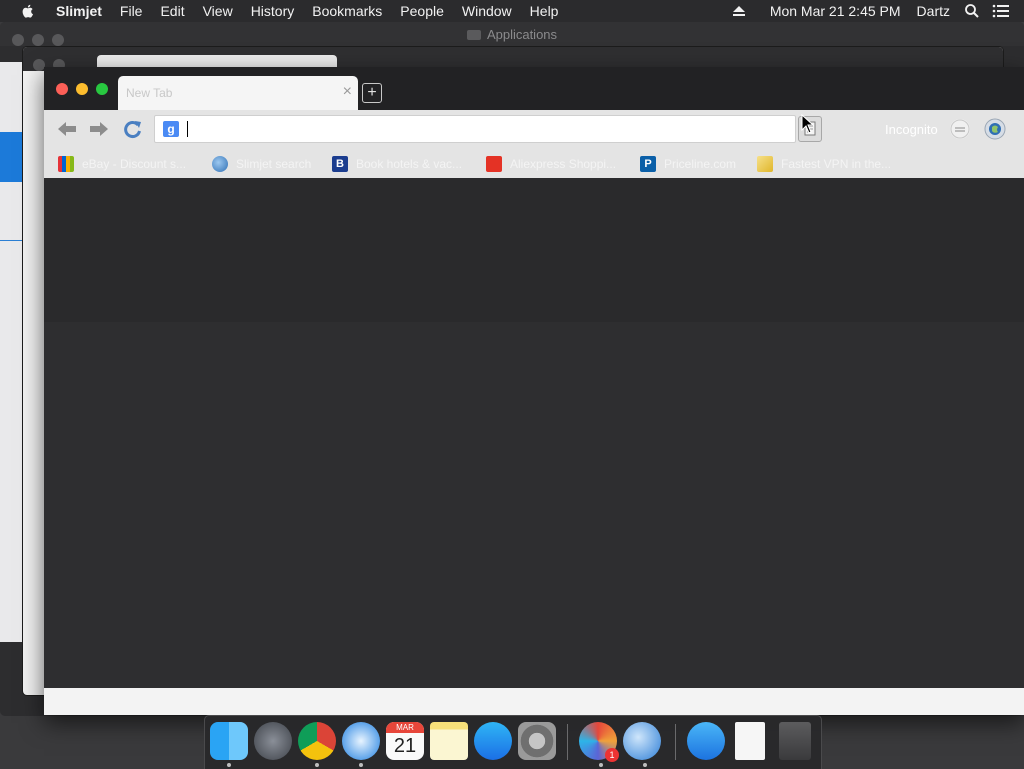 This screenshot has height=769, width=1024. I want to click on forward-arrow-icon, so click(99, 129).